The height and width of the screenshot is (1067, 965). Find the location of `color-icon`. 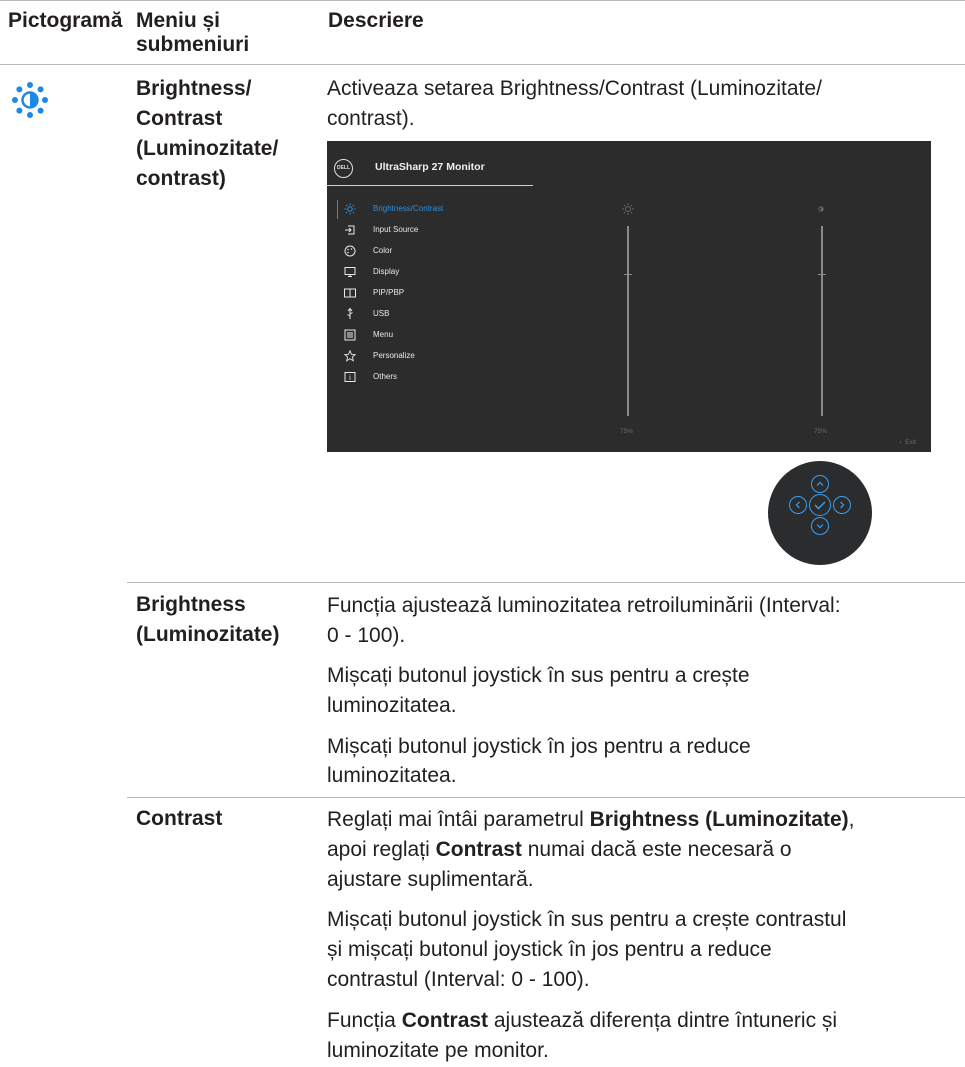

color-icon is located at coordinates (350, 251).